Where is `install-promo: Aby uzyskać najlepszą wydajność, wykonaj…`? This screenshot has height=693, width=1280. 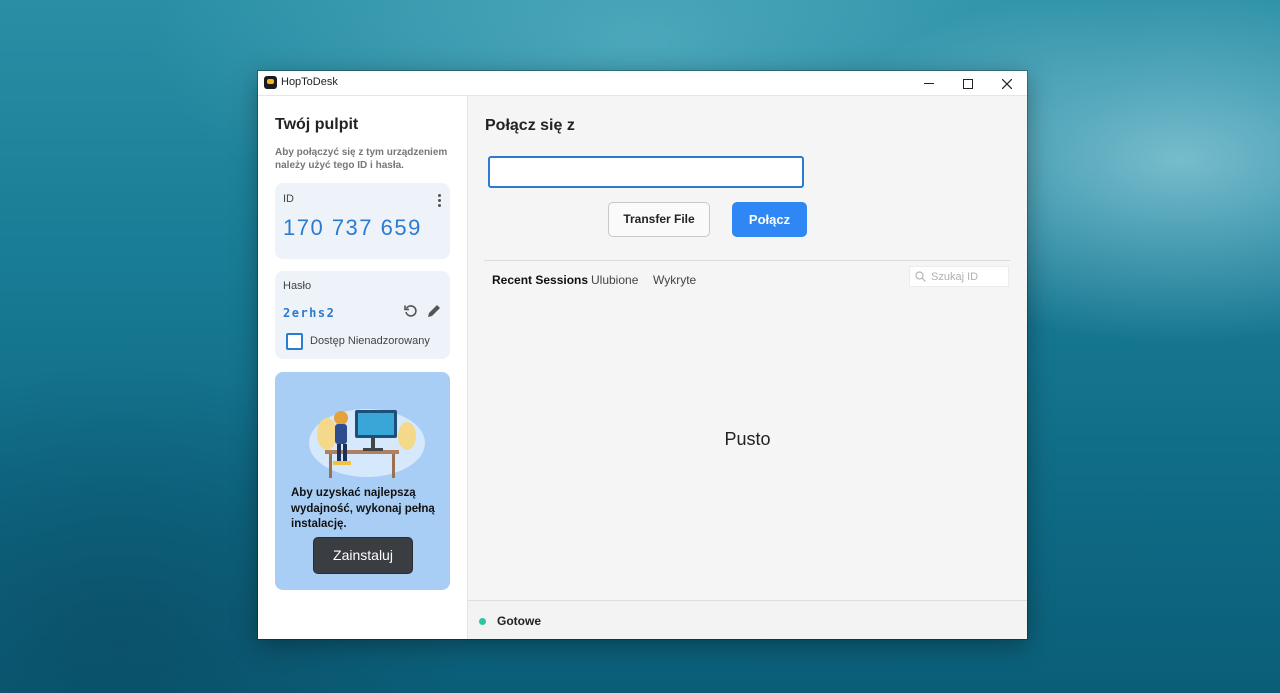 install-promo: Aby uzyskać najlepszą wydajność, wykonaj… is located at coordinates (362, 481).